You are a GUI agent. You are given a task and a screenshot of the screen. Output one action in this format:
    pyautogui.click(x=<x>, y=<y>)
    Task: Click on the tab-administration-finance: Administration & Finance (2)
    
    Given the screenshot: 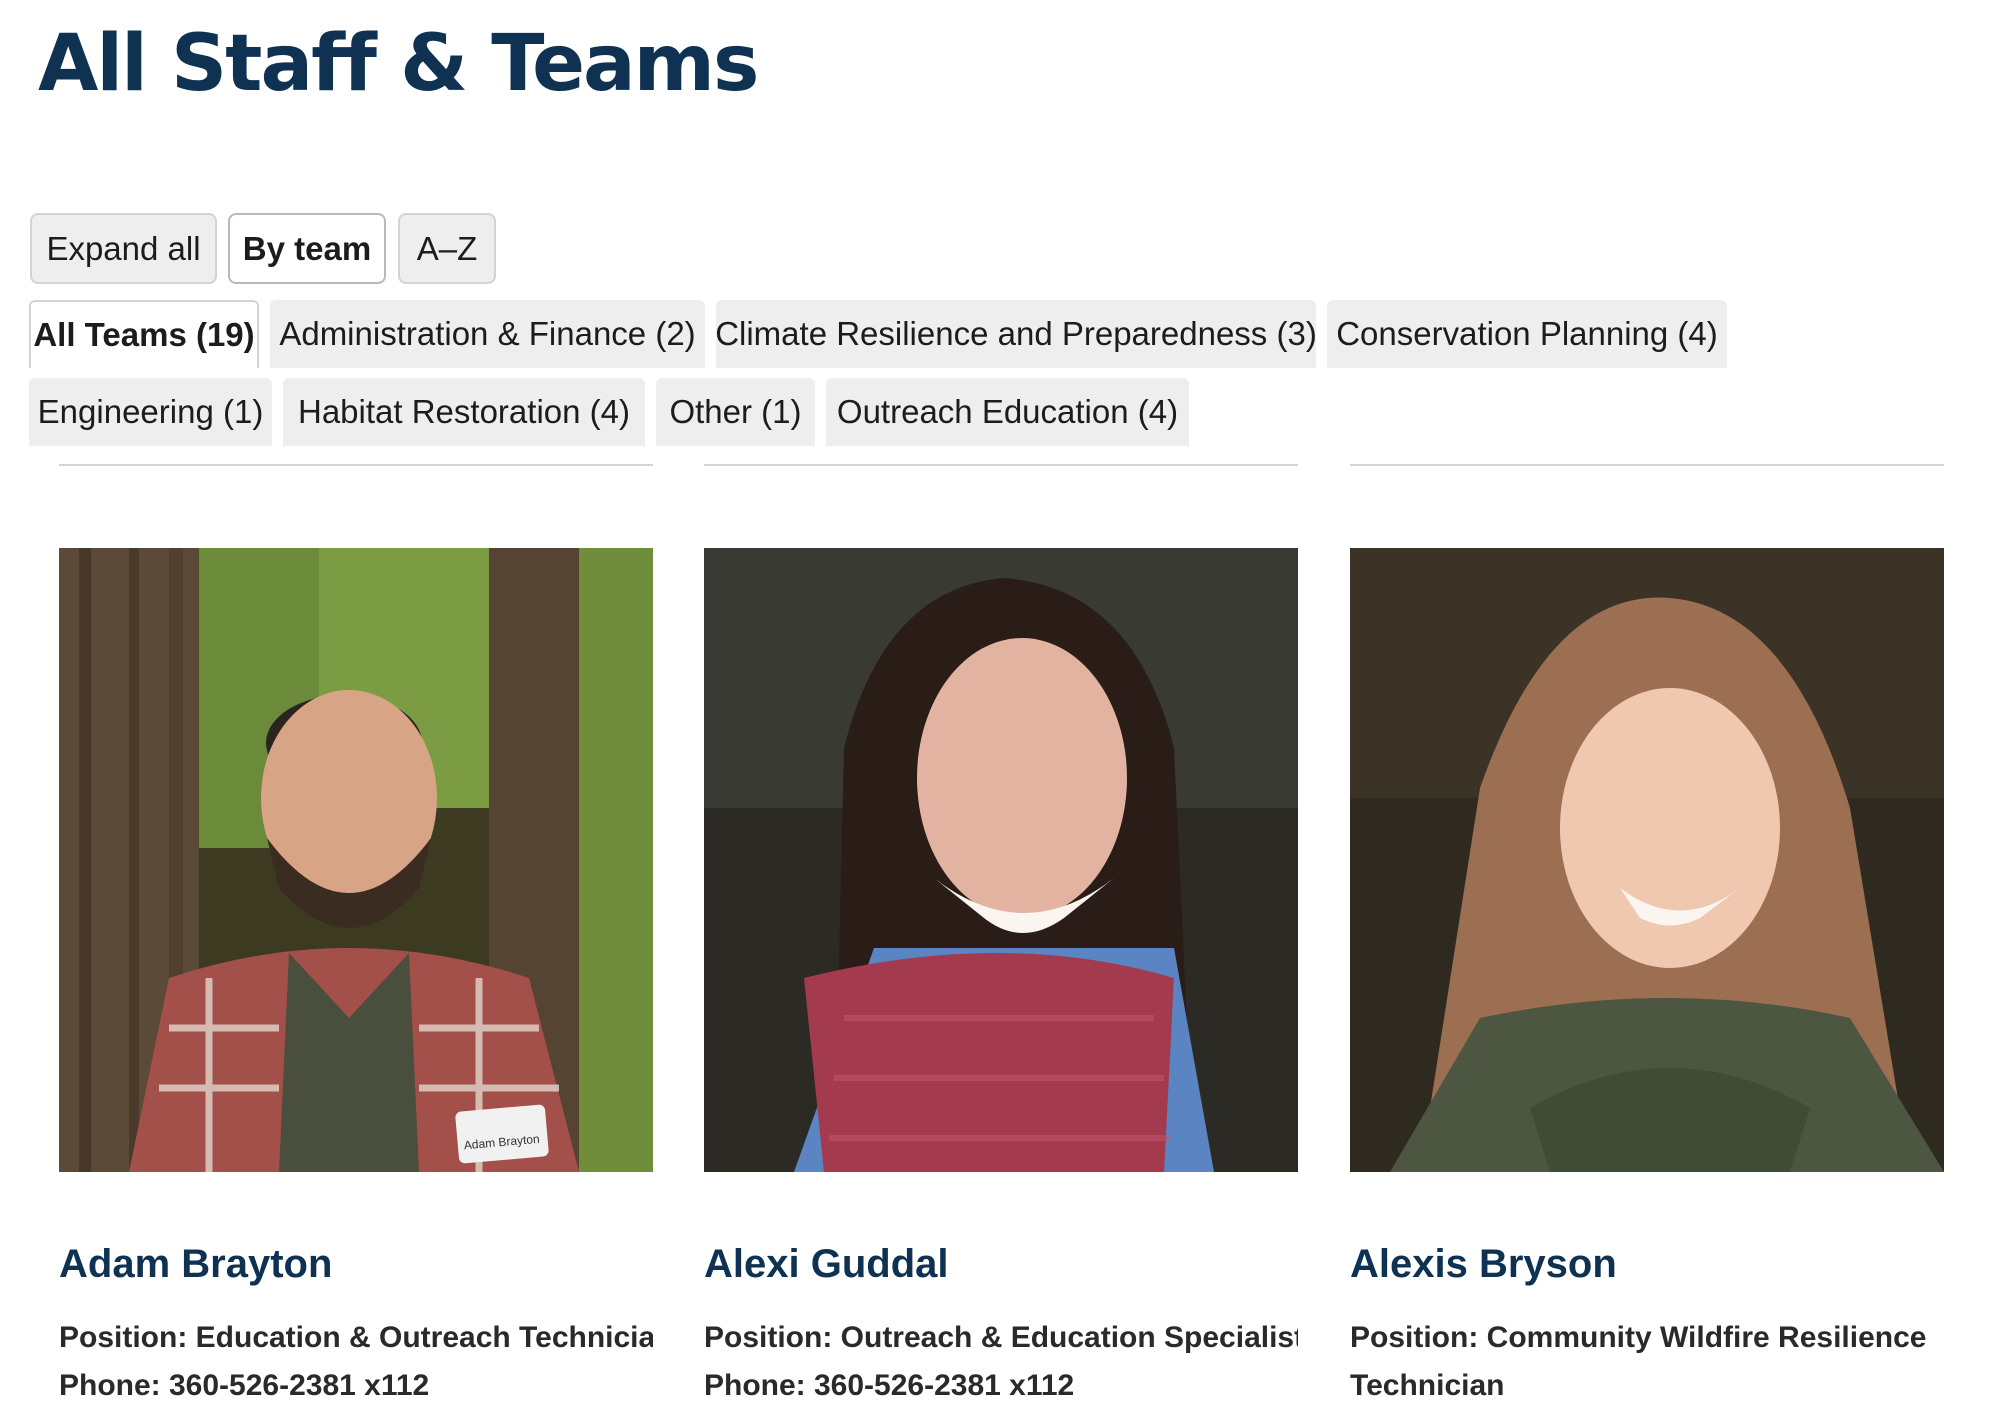 What is the action you would take?
    pyautogui.click(x=487, y=334)
    